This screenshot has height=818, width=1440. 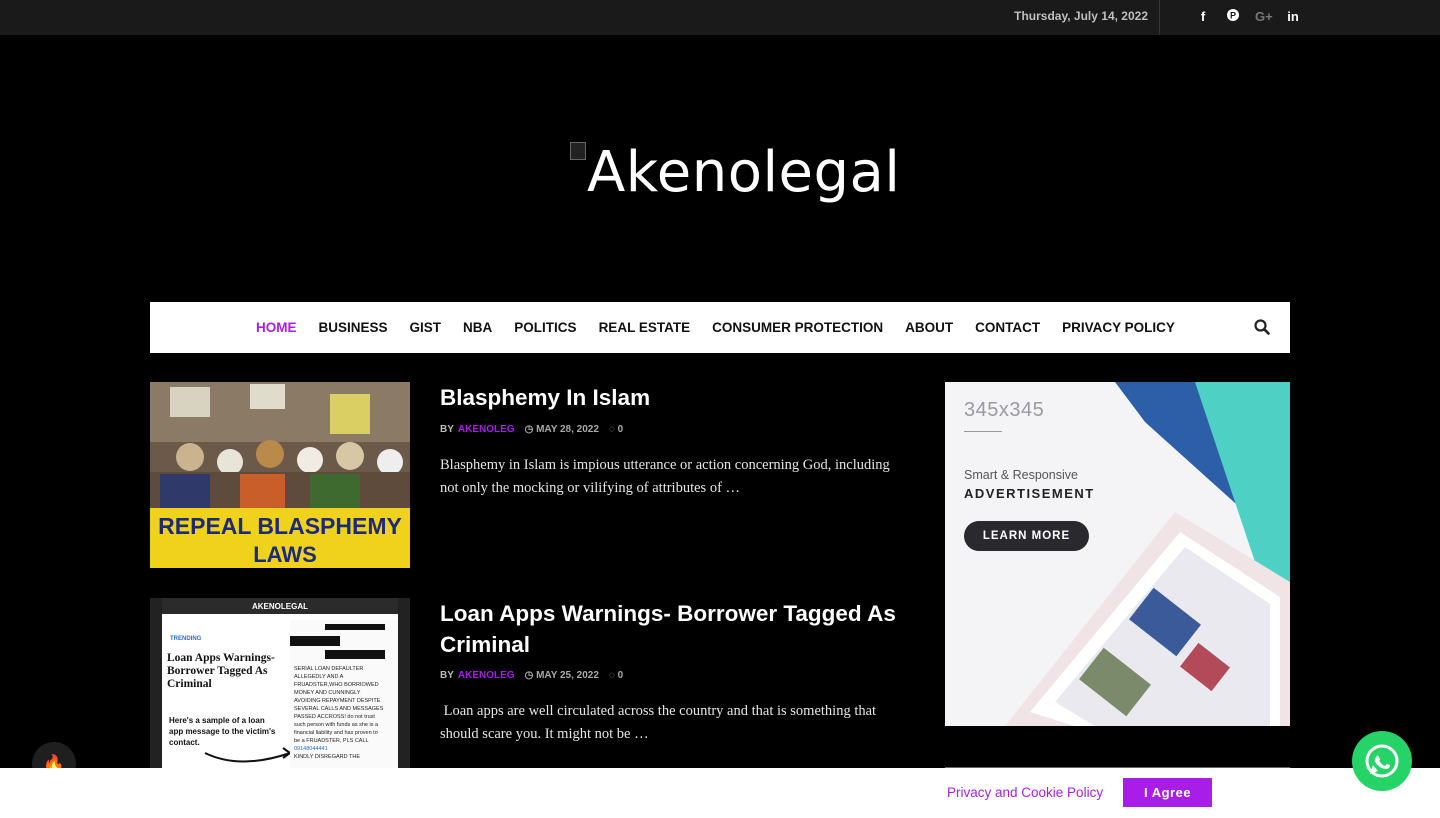 What do you see at coordinates (1167, 792) in the screenshot?
I see `agree-button: I Agree` at bounding box center [1167, 792].